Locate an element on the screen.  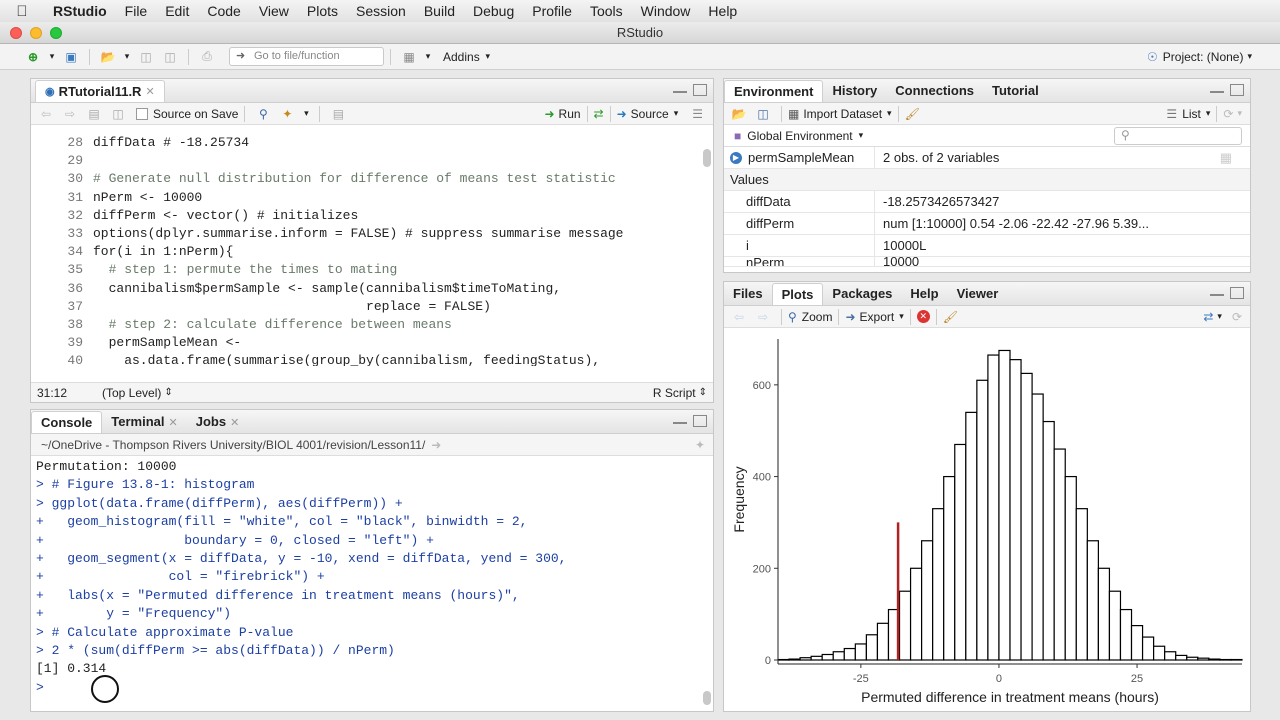
next-plot-icon: ⇨ is located at coordinates (763, 317).